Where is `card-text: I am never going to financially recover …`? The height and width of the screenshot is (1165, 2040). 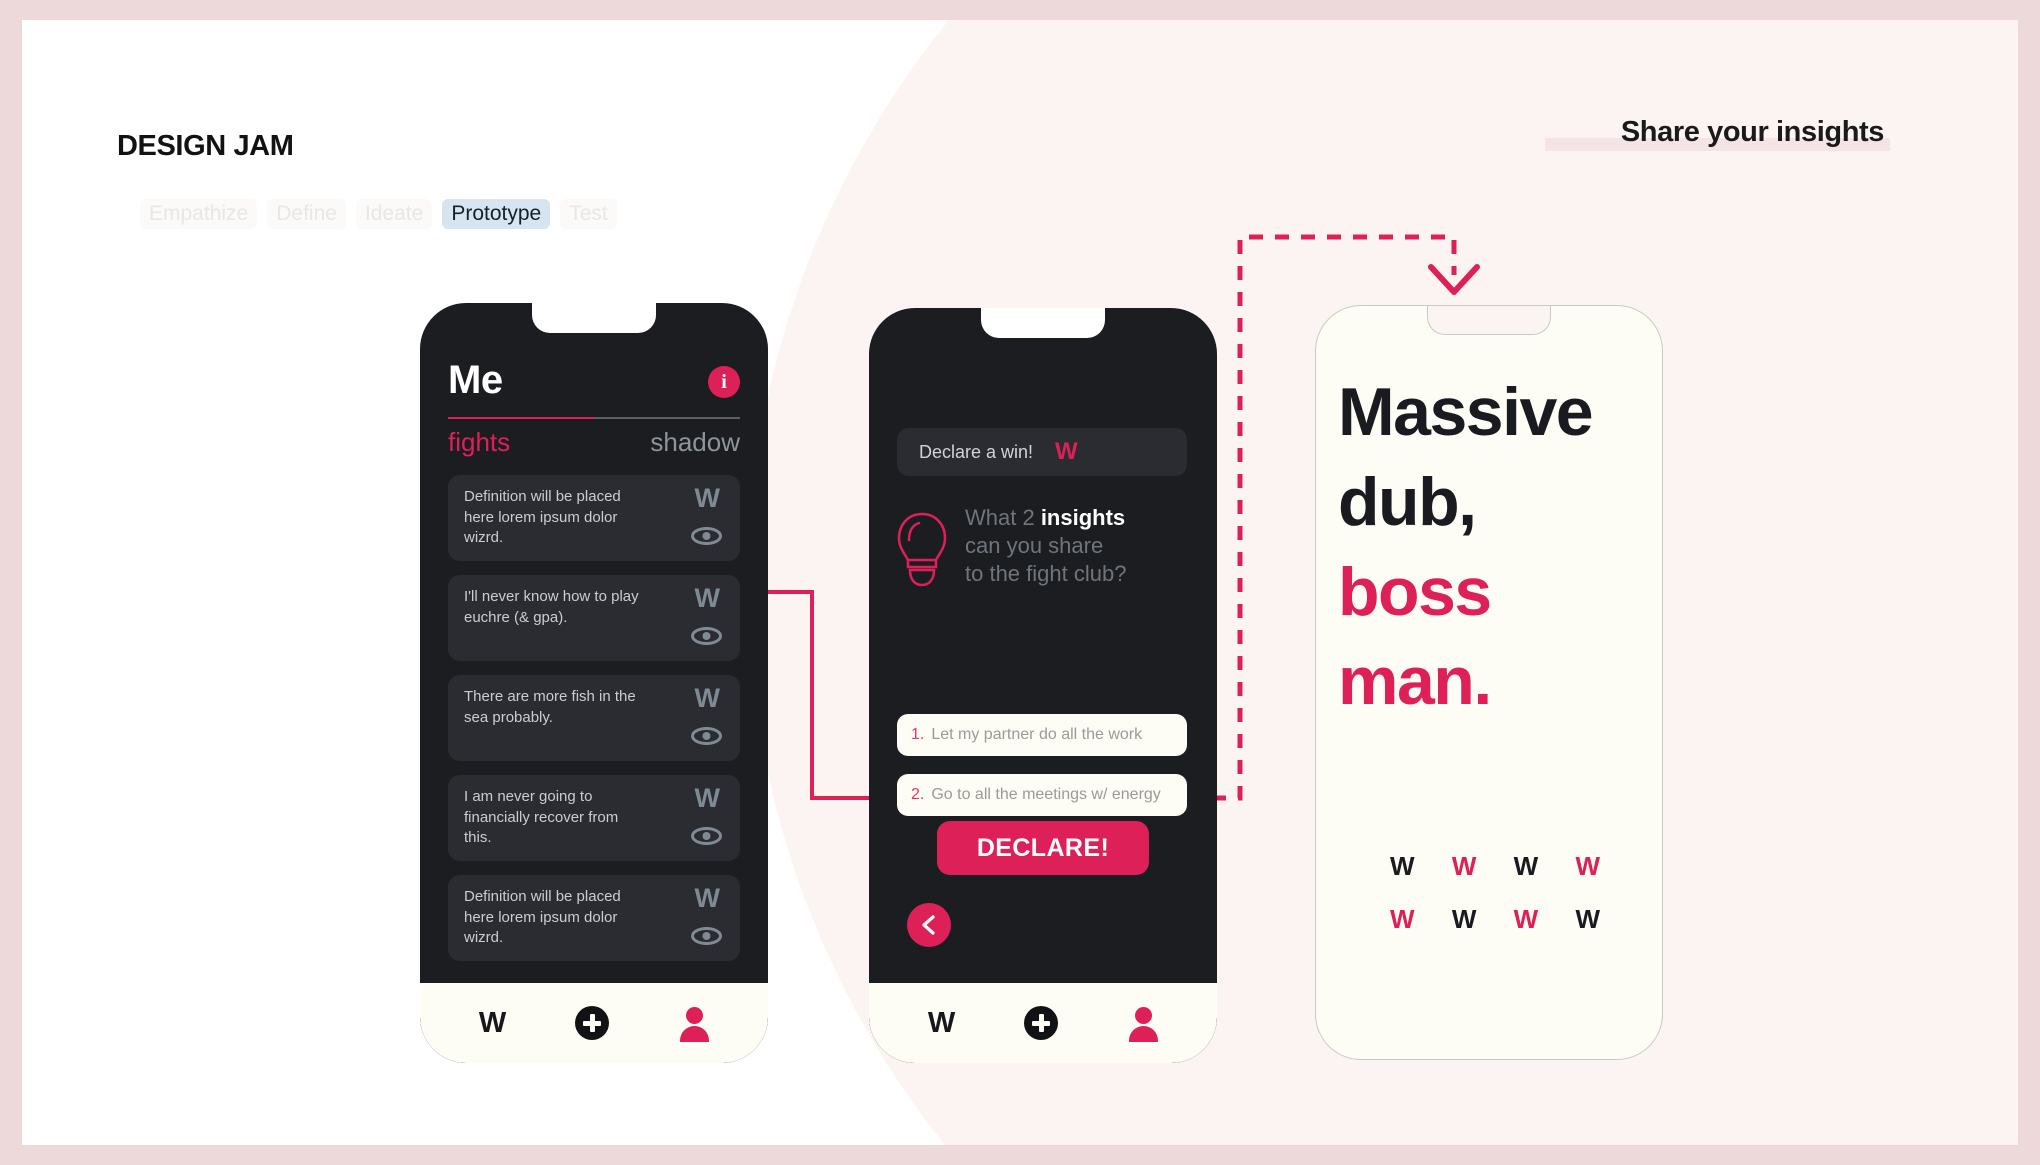
card-text: I am never going to financially recover … is located at coordinates (541, 817).